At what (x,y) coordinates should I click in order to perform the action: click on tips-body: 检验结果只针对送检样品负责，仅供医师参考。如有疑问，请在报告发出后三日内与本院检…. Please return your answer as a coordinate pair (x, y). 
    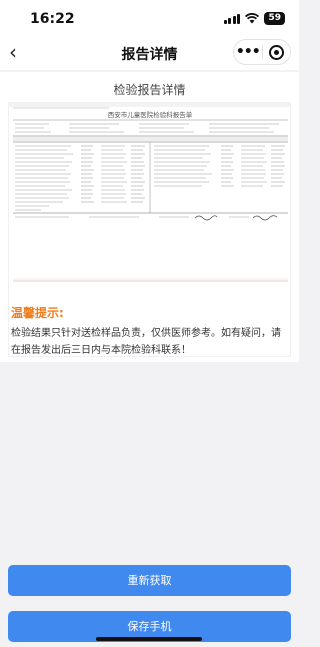
    Looking at the image, I should click on (146, 342).